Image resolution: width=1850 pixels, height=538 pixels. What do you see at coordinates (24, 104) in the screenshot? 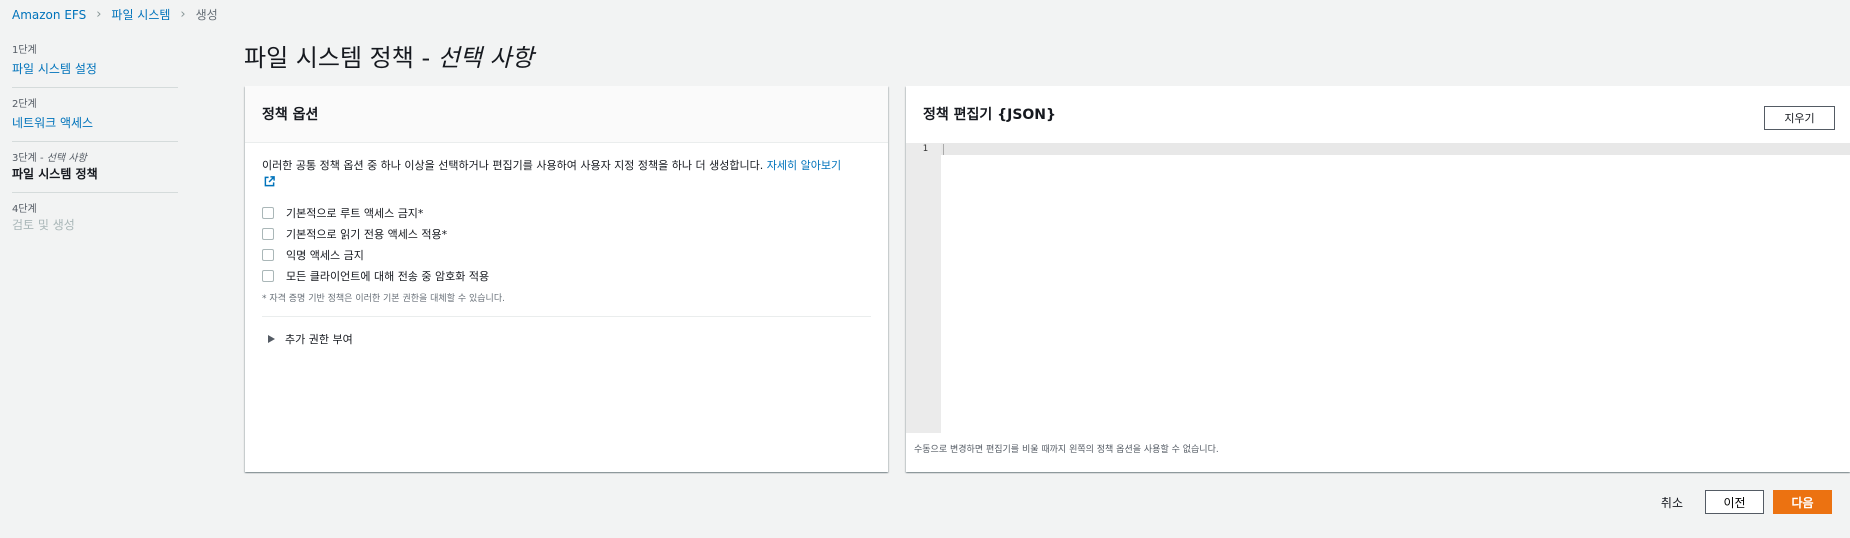
I see `step-number: 2단계` at bounding box center [24, 104].